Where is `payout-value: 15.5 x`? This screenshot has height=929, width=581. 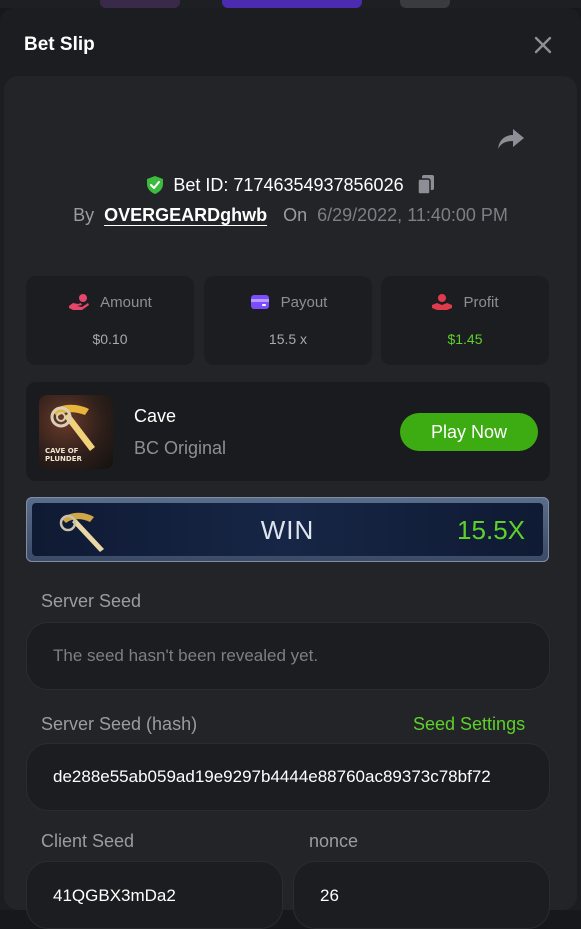
payout-value: 15.5 x is located at coordinates (288, 339).